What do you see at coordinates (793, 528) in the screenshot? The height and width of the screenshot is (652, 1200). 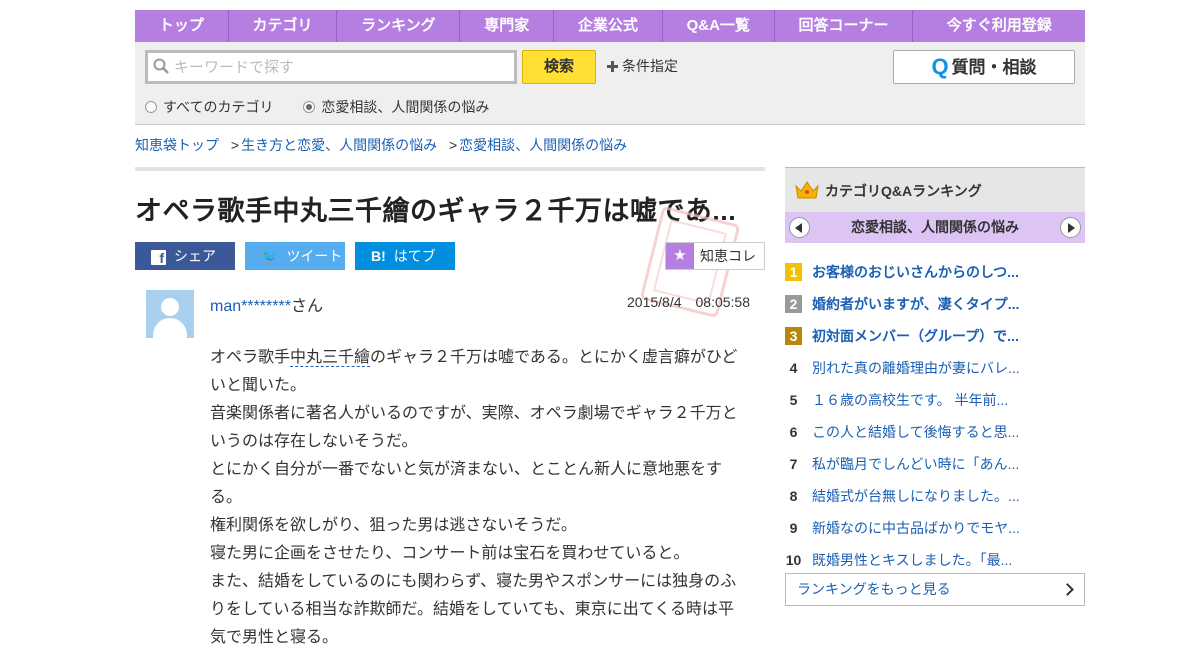 I see `rank-number: 9` at bounding box center [793, 528].